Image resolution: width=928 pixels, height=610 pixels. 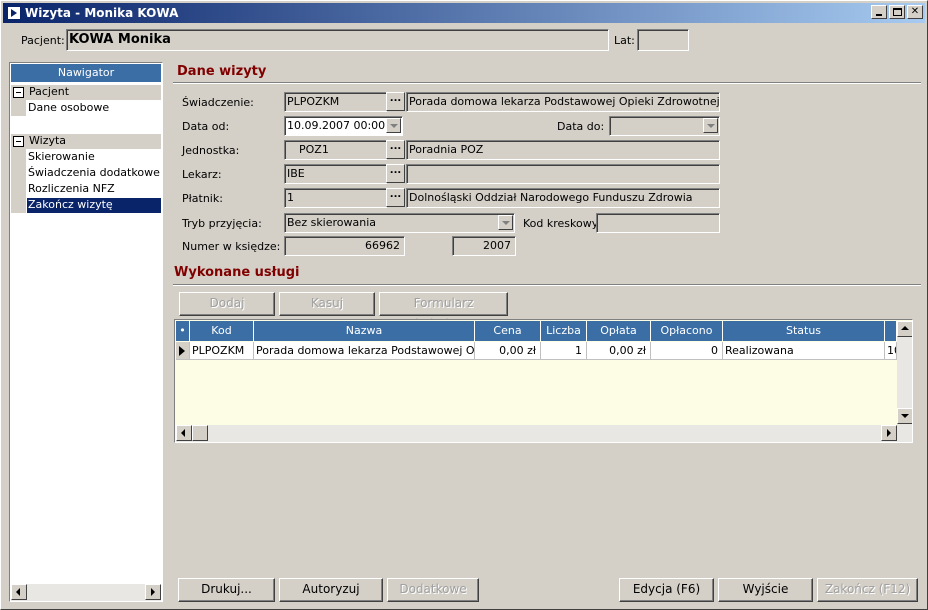 I want to click on doctor-label: Lekarz:, so click(x=202, y=174).